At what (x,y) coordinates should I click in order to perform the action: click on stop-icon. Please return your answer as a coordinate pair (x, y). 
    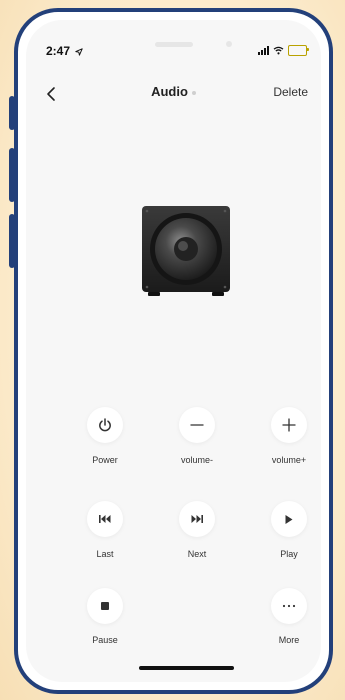
    Looking at the image, I should click on (105, 606).